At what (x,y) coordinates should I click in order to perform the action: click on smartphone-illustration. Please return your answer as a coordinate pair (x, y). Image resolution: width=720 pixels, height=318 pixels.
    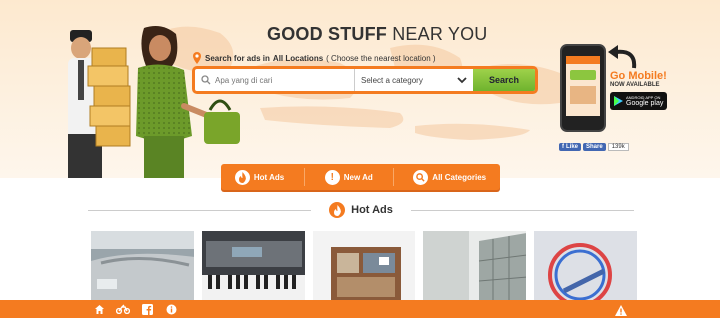
    Looking at the image, I should click on (583, 88).